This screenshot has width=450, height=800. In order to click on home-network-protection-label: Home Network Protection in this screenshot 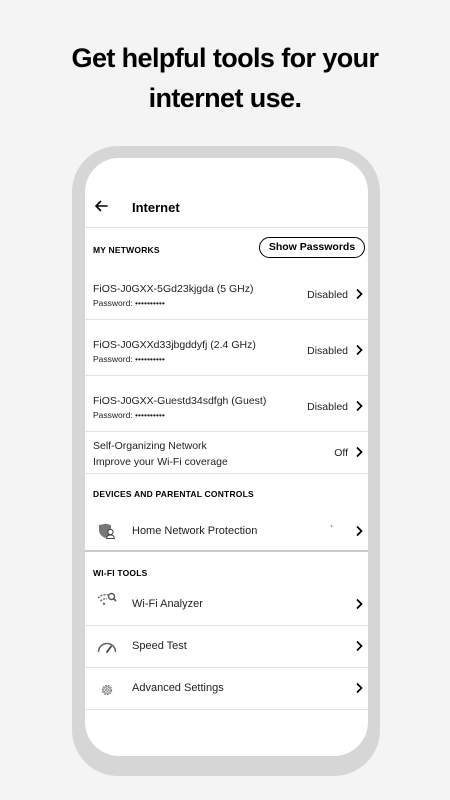, I will do `click(195, 531)`.